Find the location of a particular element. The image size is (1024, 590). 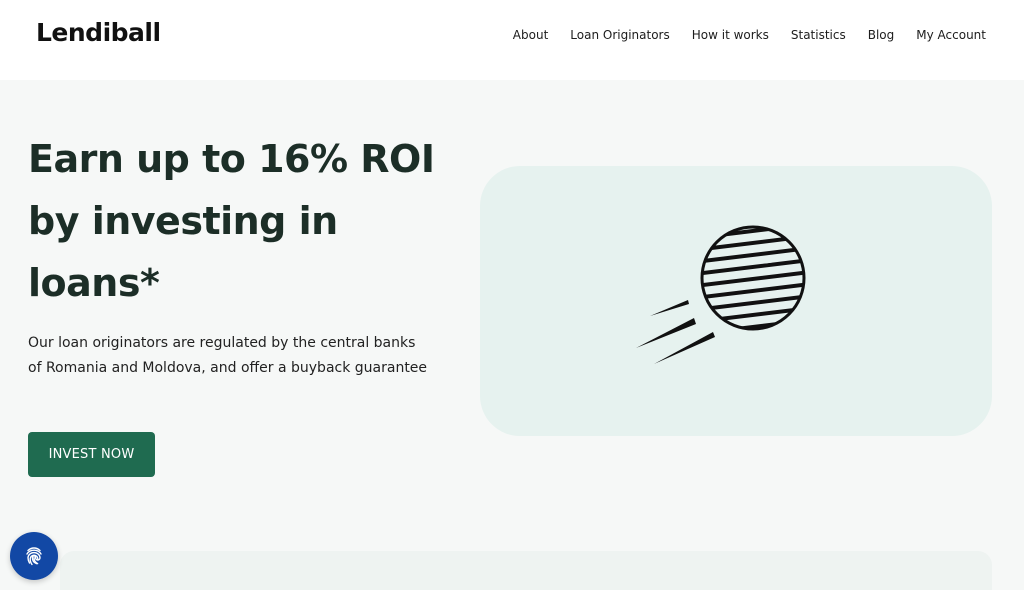

nav-link-my-account: My Account is located at coordinates (951, 35).